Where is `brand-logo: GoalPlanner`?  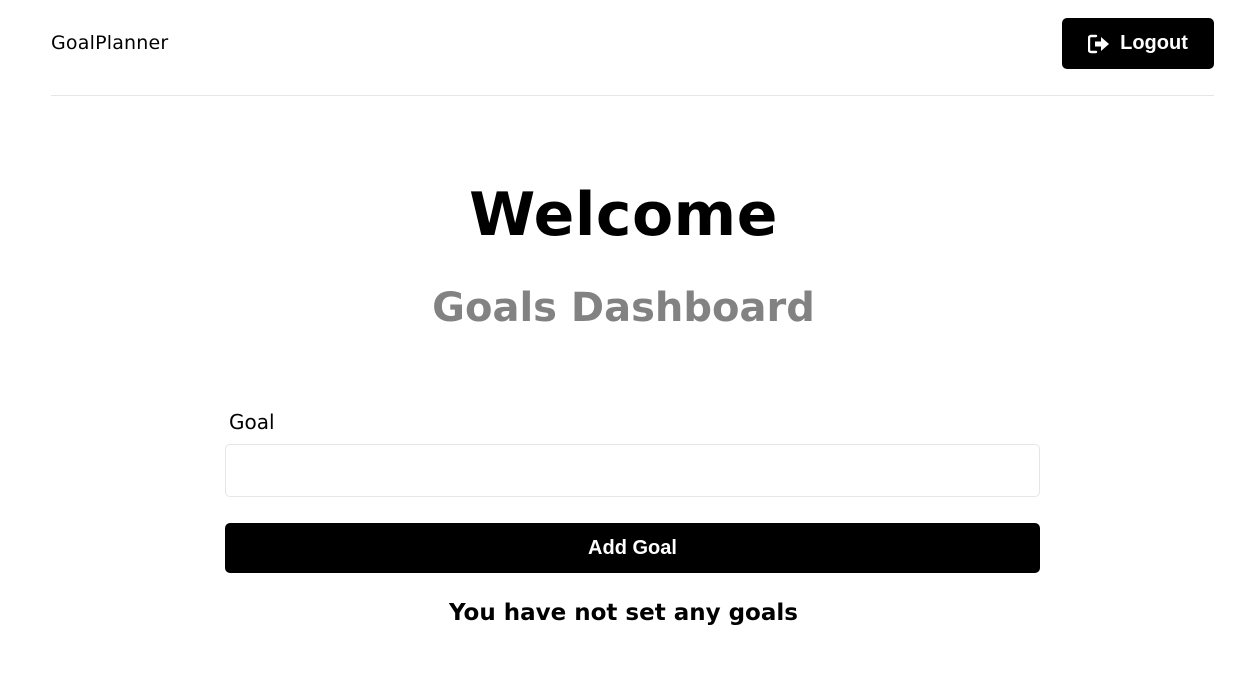 brand-logo: GoalPlanner is located at coordinates (109, 43).